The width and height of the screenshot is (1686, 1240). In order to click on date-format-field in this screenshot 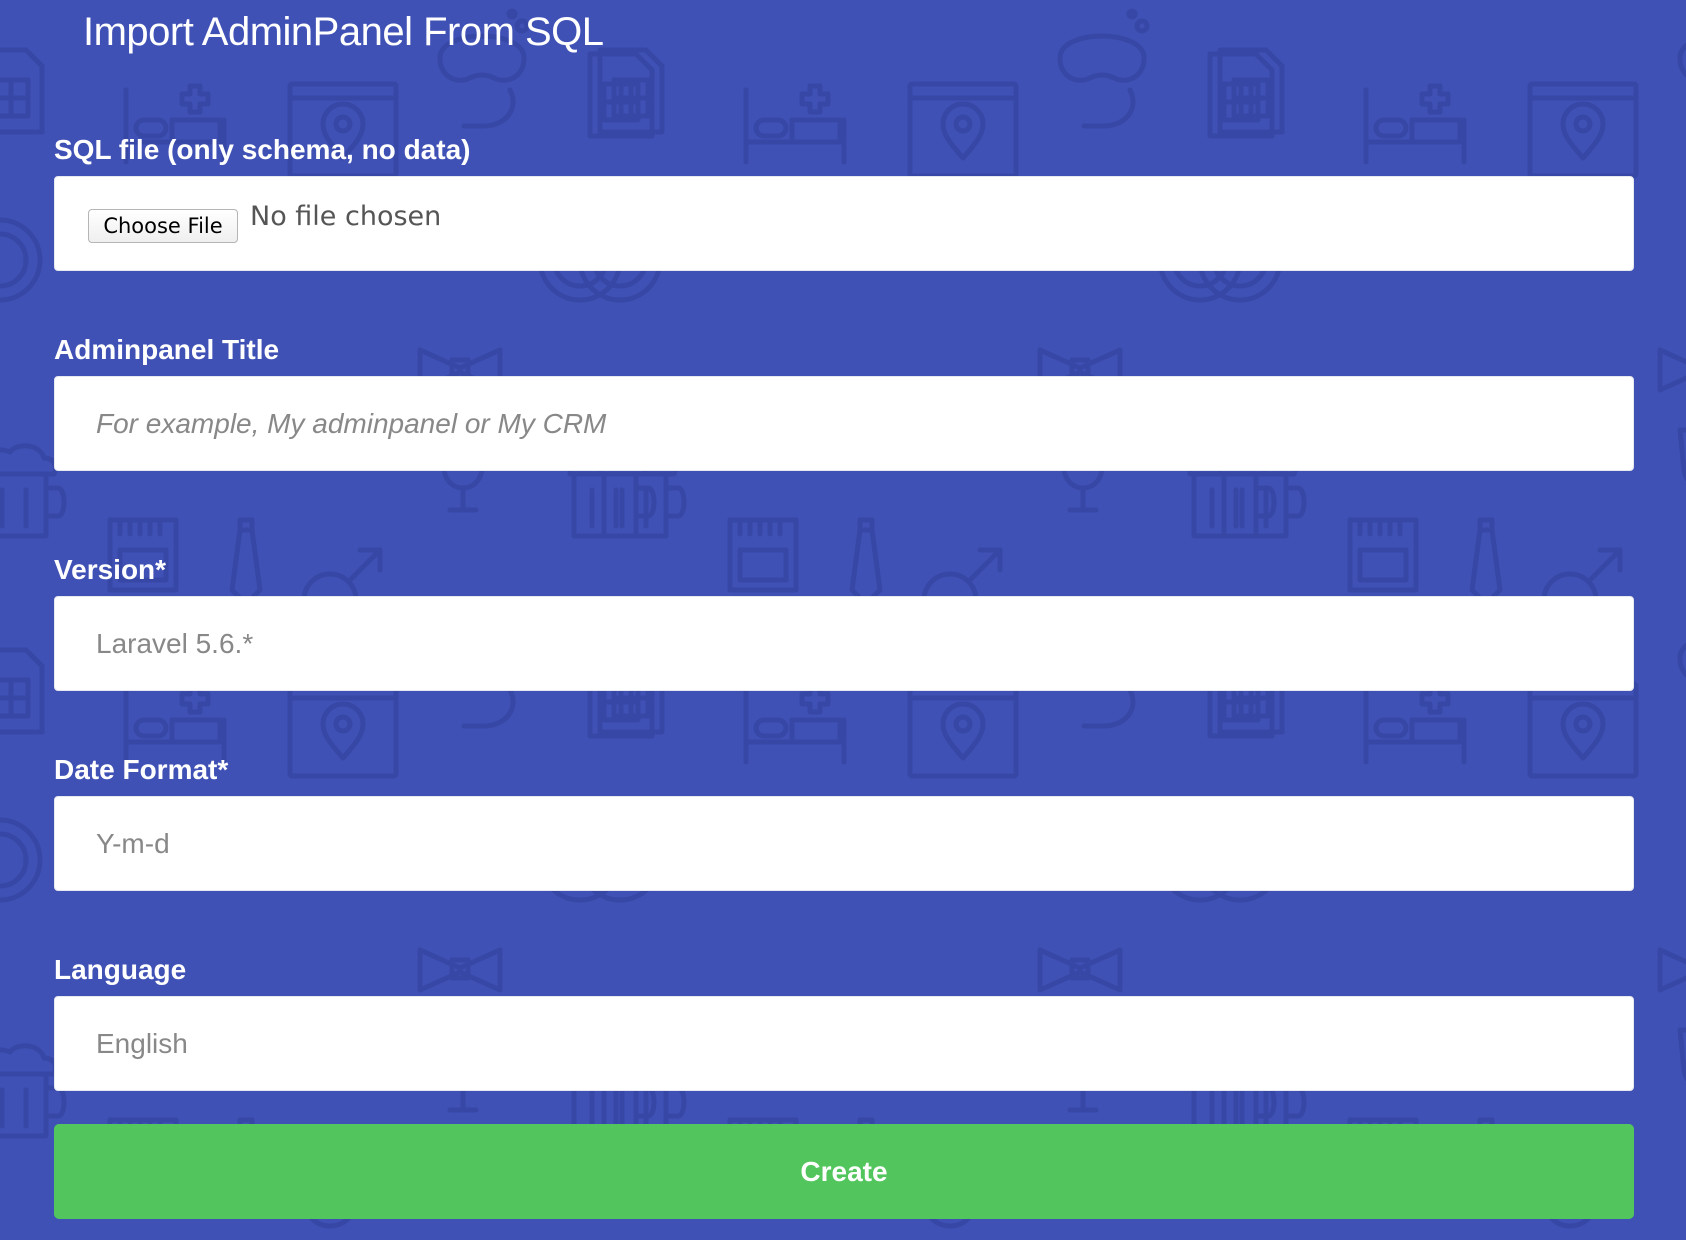, I will do `click(844, 843)`.